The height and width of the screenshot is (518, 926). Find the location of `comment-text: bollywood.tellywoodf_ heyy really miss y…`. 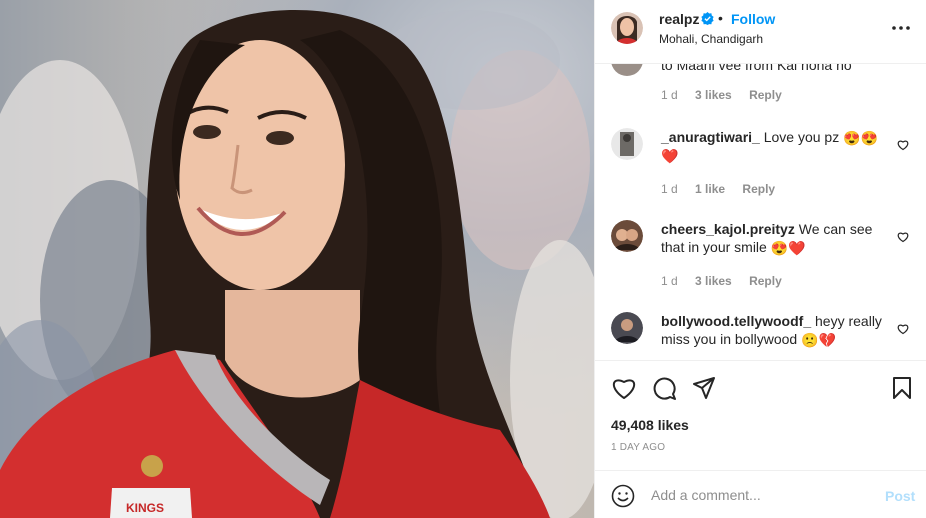

comment-text: bollywood.tellywoodf_ heyy really miss y… is located at coordinates (777, 330).